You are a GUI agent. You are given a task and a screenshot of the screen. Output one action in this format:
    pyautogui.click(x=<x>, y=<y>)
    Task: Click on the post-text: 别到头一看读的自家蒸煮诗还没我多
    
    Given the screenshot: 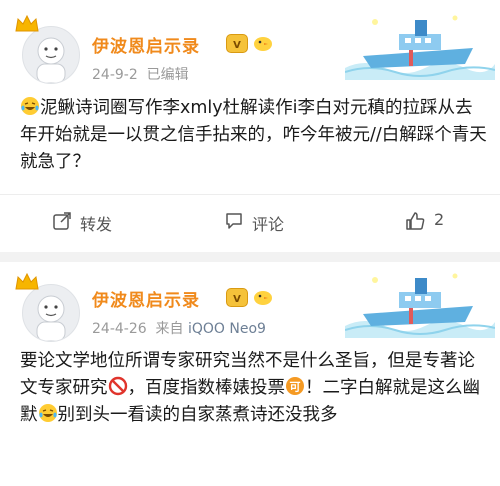 What is the action you would take?
    pyautogui.click(x=197, y=415)
    